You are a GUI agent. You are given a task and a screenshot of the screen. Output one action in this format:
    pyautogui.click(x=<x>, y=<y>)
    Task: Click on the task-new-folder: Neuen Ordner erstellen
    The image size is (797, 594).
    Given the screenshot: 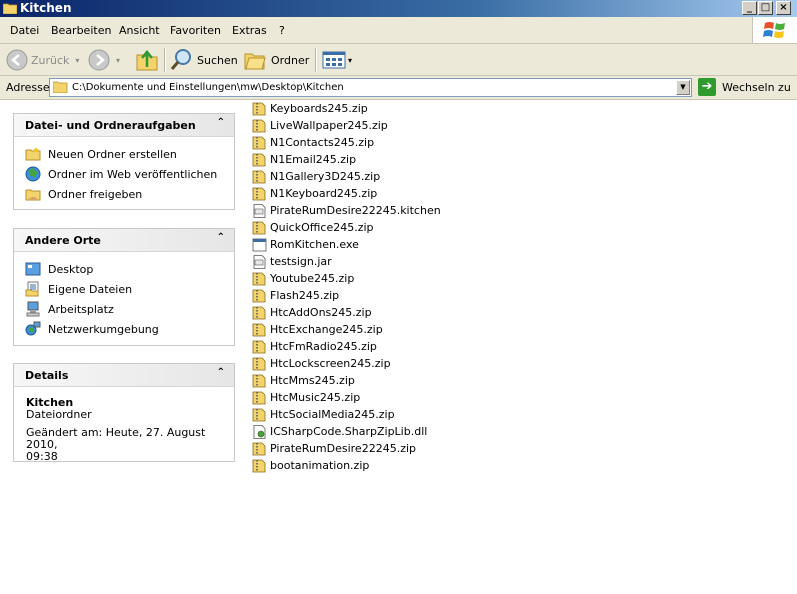 What is the action you would take?
    pyautogui.click(x=124, y=154)
    